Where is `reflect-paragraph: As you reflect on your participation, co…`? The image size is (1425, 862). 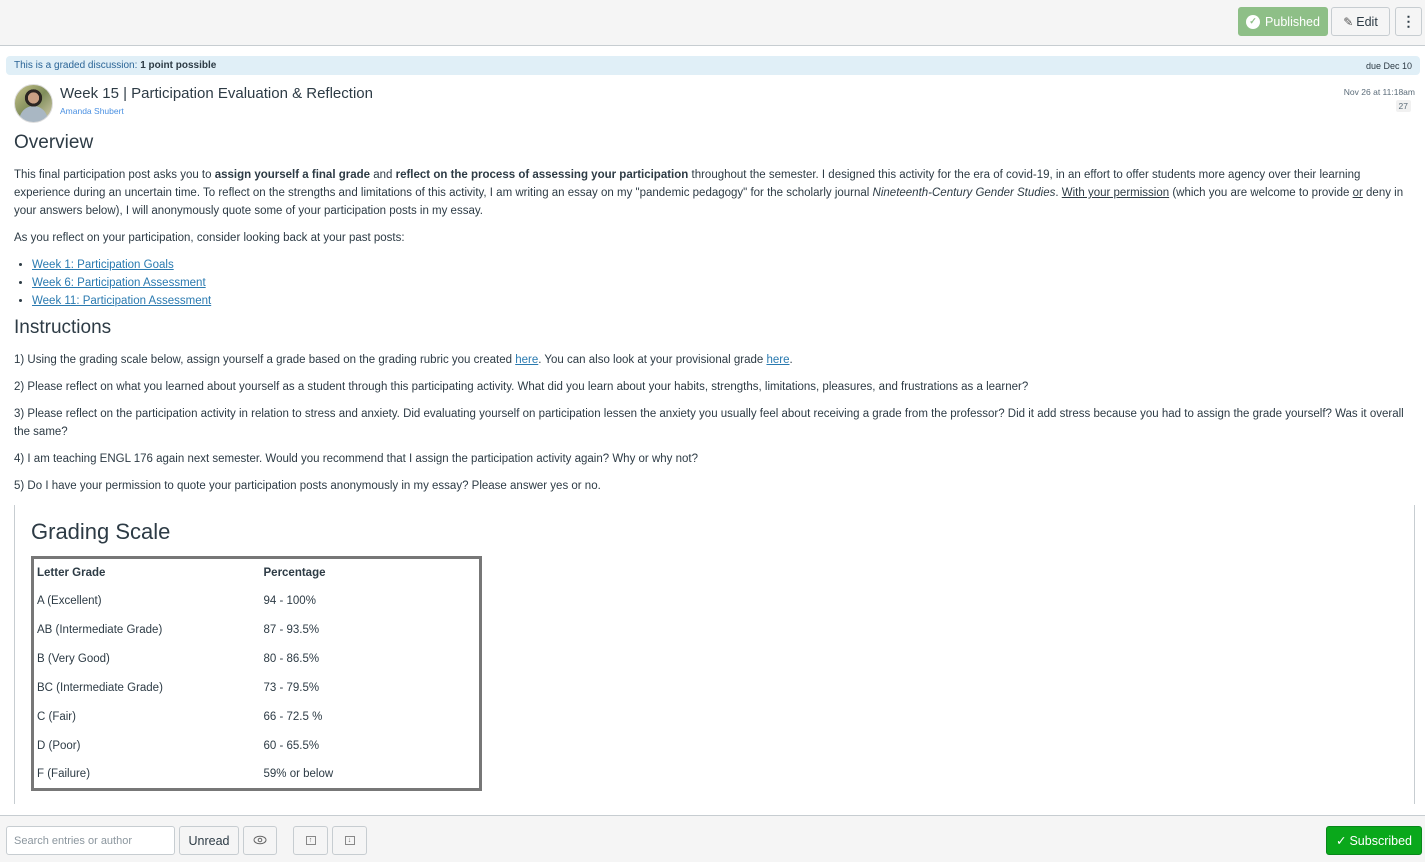 reflect-paragraph: As you reflect on your participation, co… is located at coordinates (209, 238).